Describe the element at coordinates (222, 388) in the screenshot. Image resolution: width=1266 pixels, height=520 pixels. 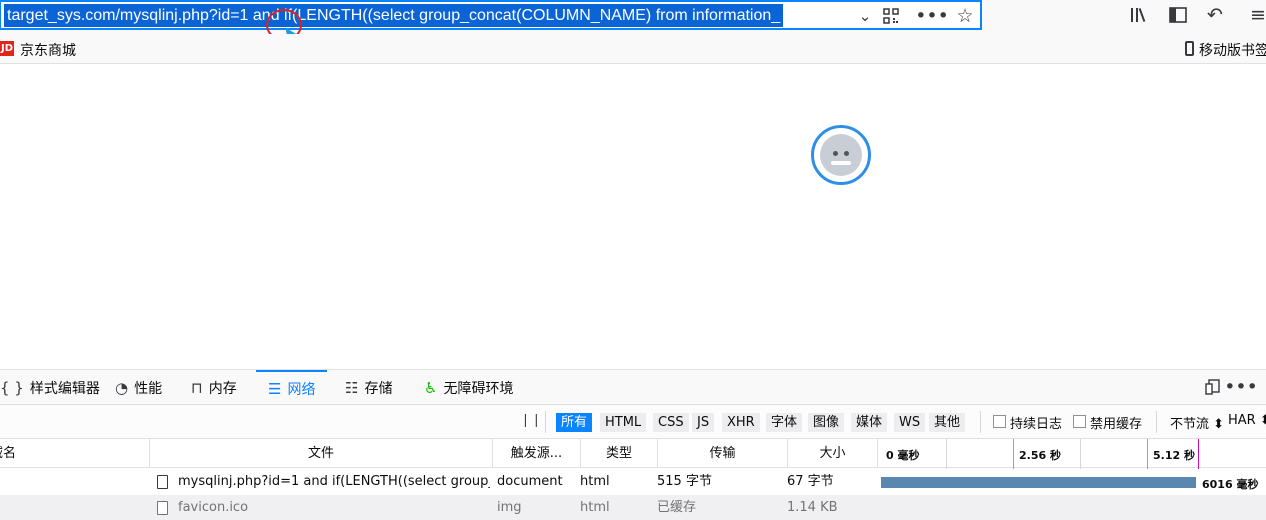
I see `tab-label: 内存` at that location.